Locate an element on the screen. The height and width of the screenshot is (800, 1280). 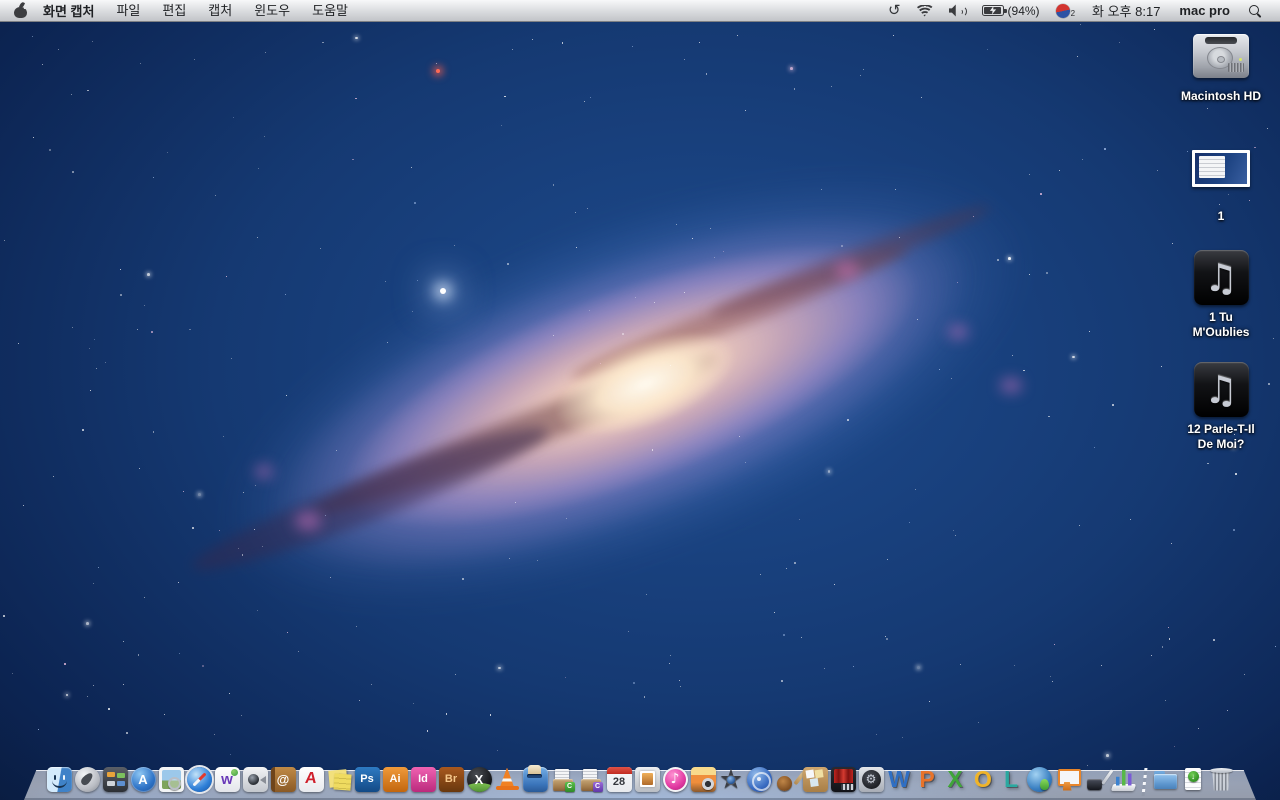
dock-vlc is located at coordinates (507, 779).